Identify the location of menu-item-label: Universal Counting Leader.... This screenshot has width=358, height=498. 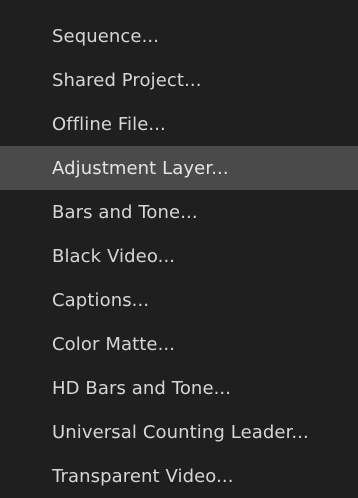
(180, 432).